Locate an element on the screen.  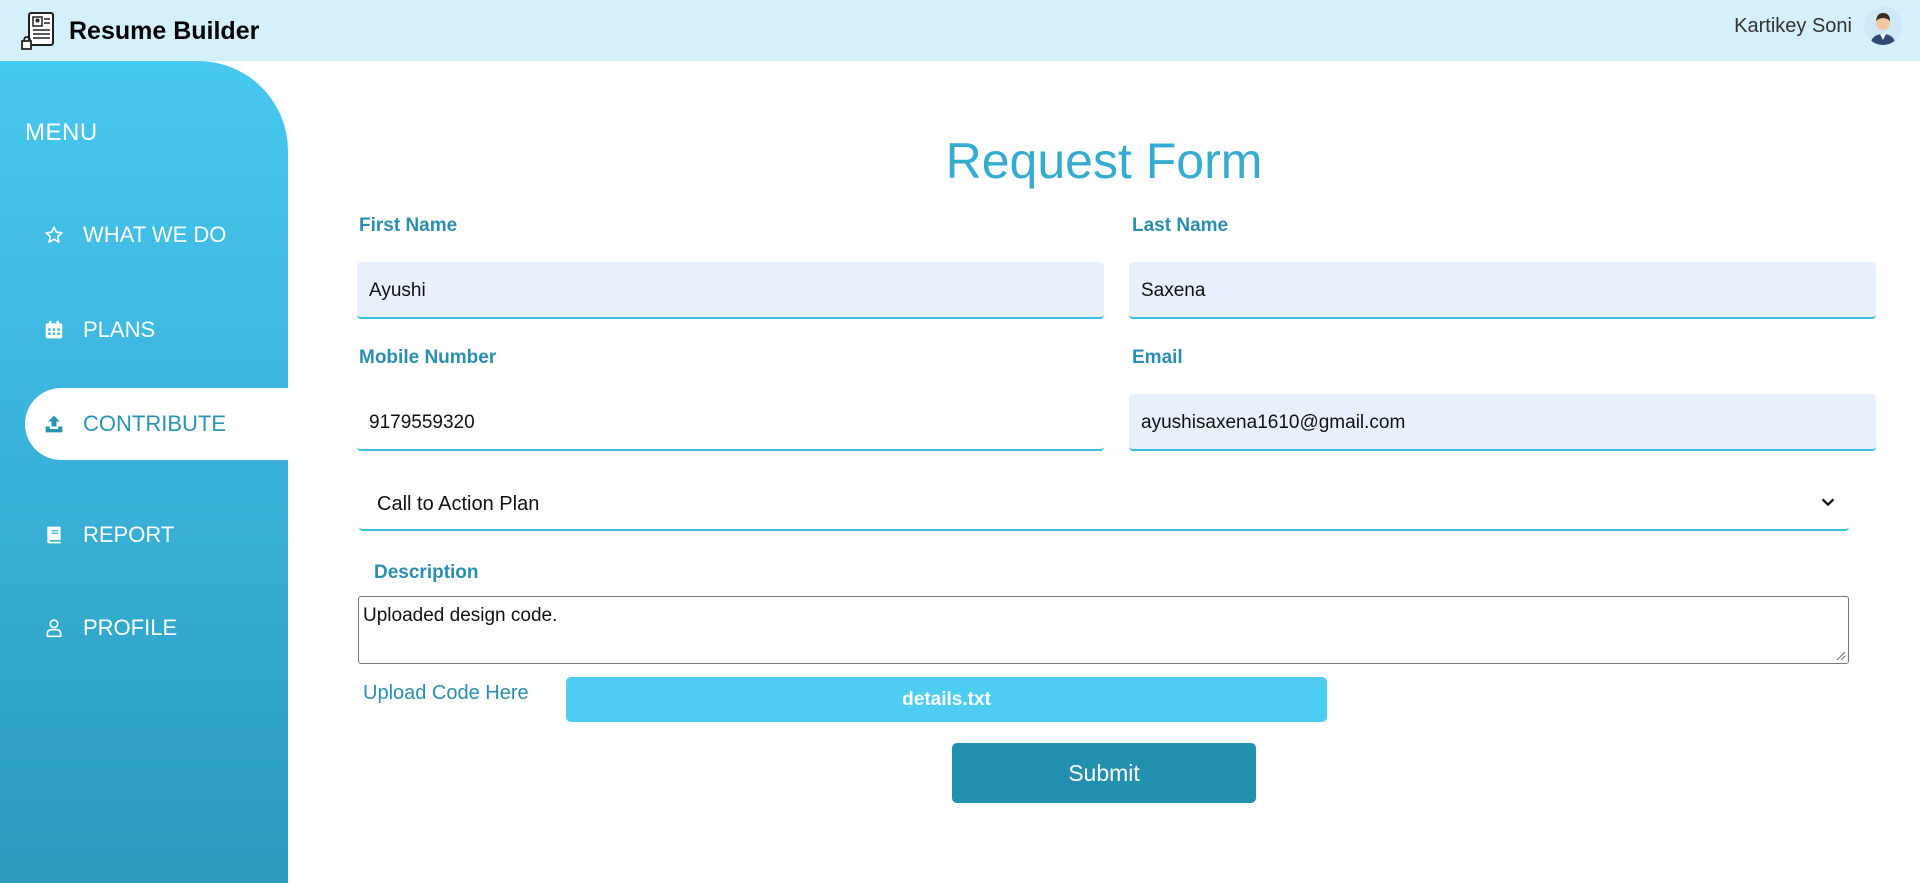
first-name-label: First Name is located at coordinates (408, 225).